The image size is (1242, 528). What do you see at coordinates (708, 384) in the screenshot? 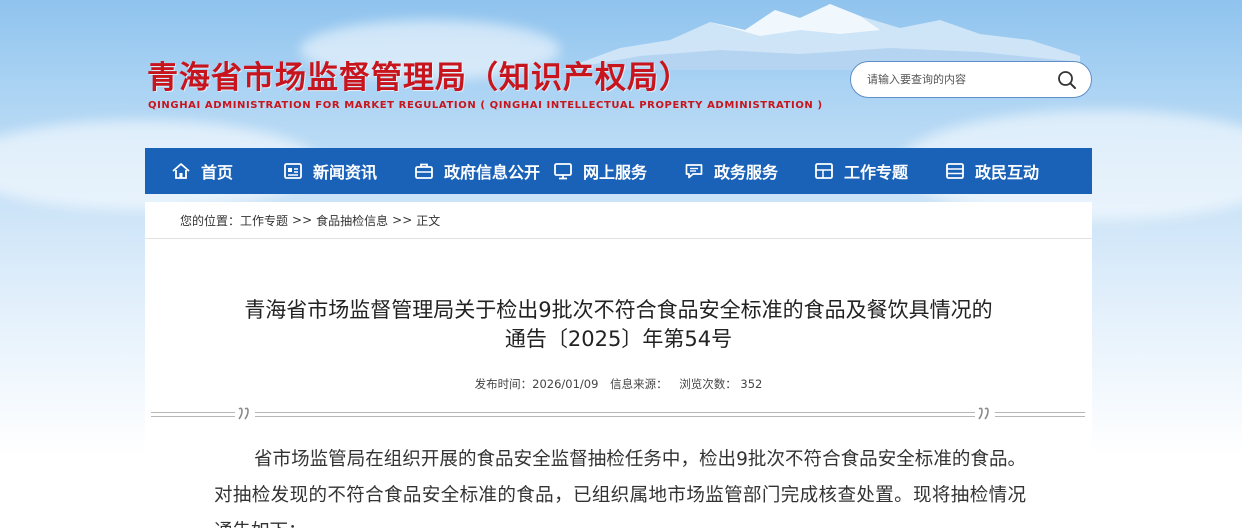
I see `view-count-label: 浏览次数：` at bounding box center [708, 384].